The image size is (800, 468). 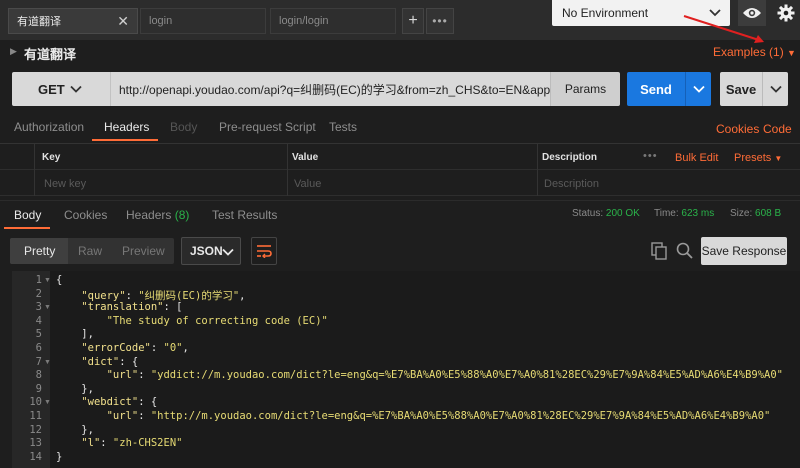 I want to click on line-number: 3, so click(x=38, y=307).